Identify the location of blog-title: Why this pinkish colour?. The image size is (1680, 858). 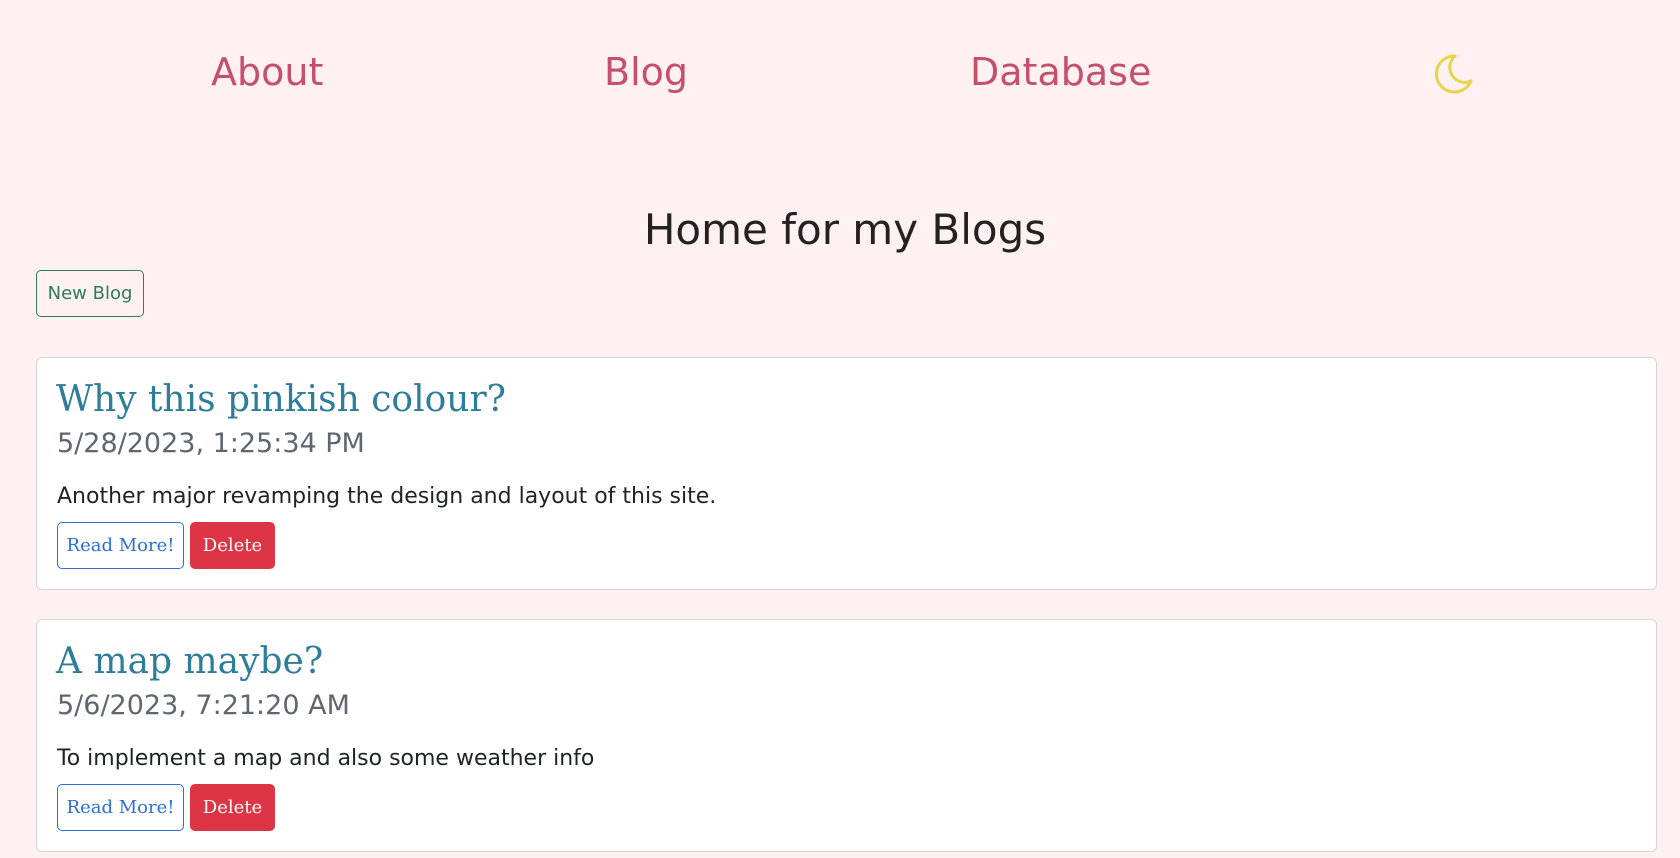
(281, 399).